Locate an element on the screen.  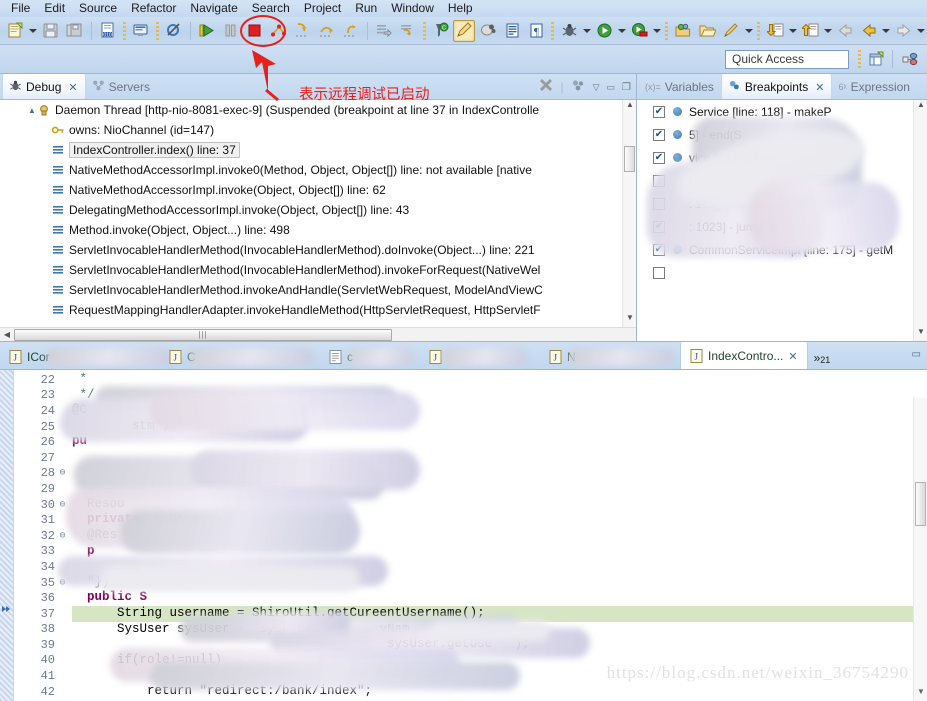
collapse-icon: ▭ is located at coordinates (611, 87).